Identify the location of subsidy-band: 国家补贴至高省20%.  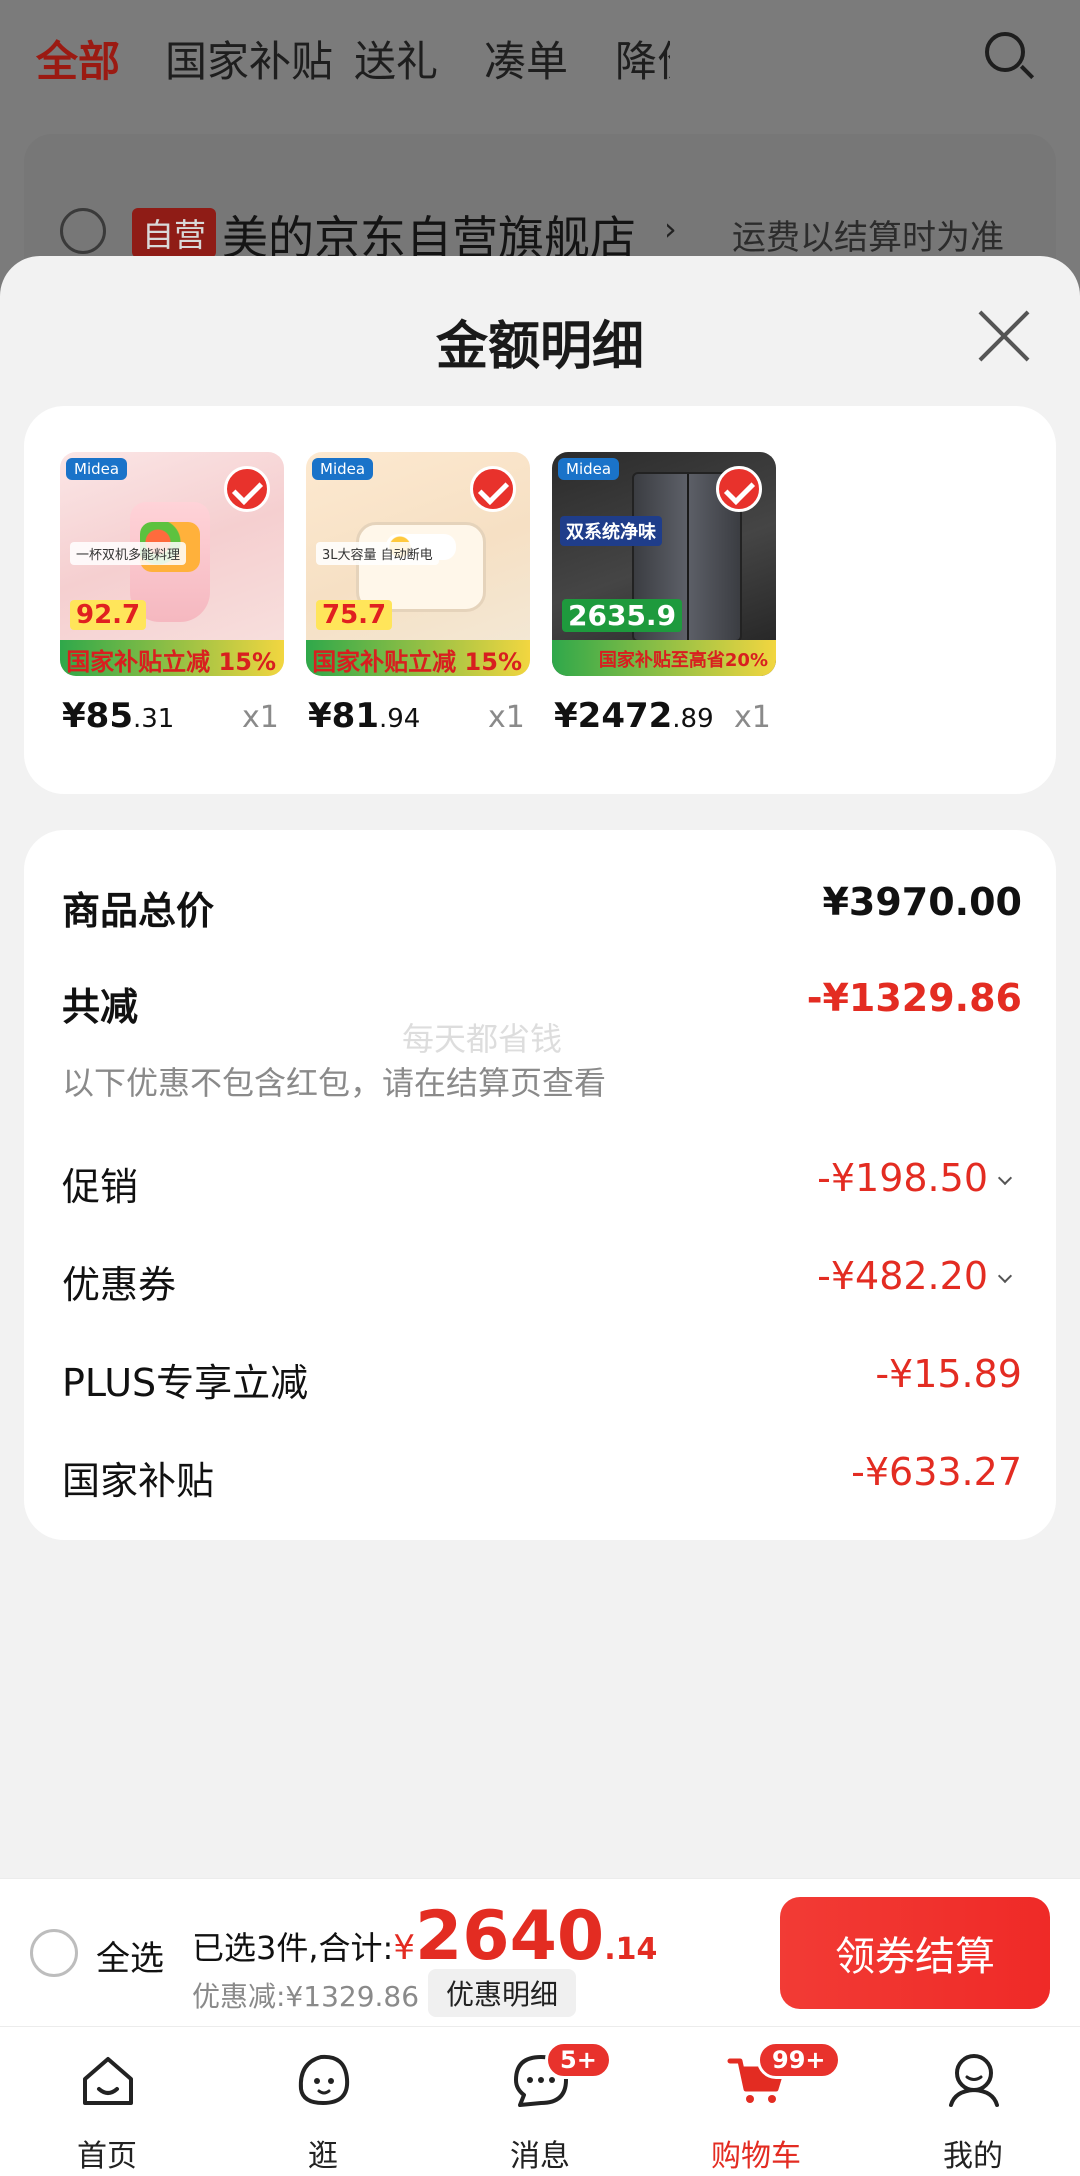
(664, 658).